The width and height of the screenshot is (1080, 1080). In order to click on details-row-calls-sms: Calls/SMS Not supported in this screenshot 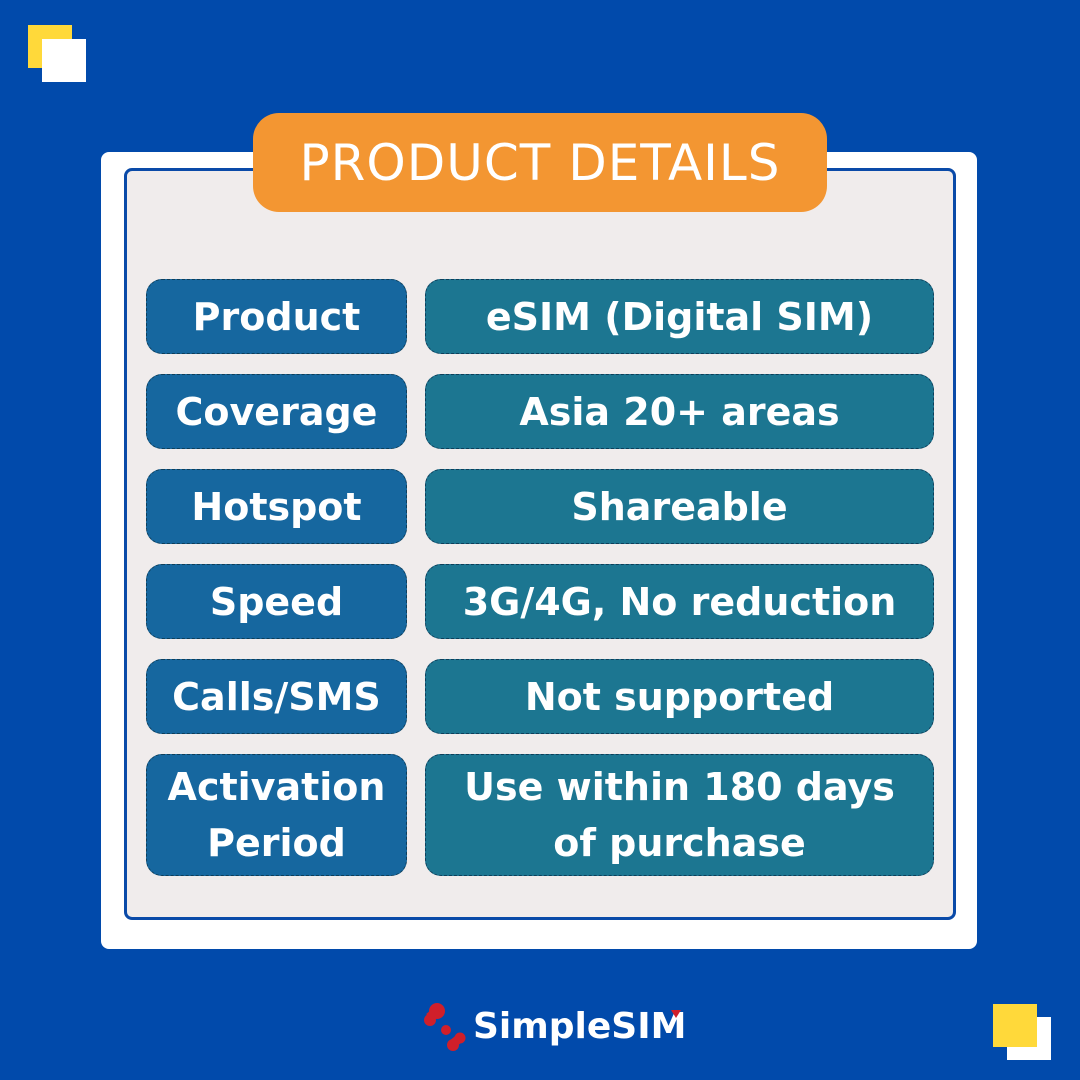, I will do `click(540, 696)`.